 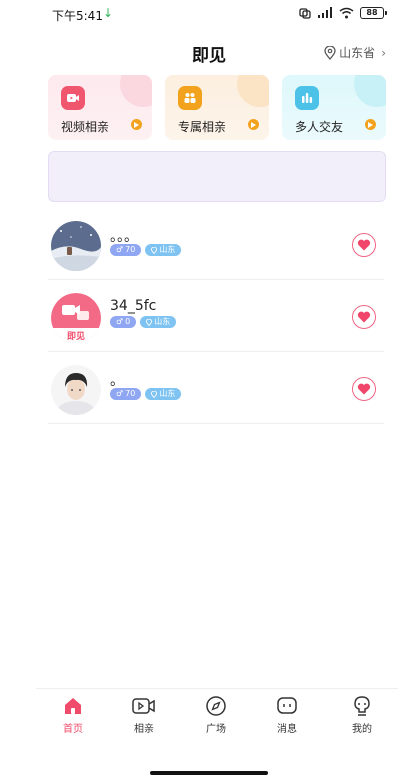 I want to click on wifi-icon, so click(x=346, y=13).